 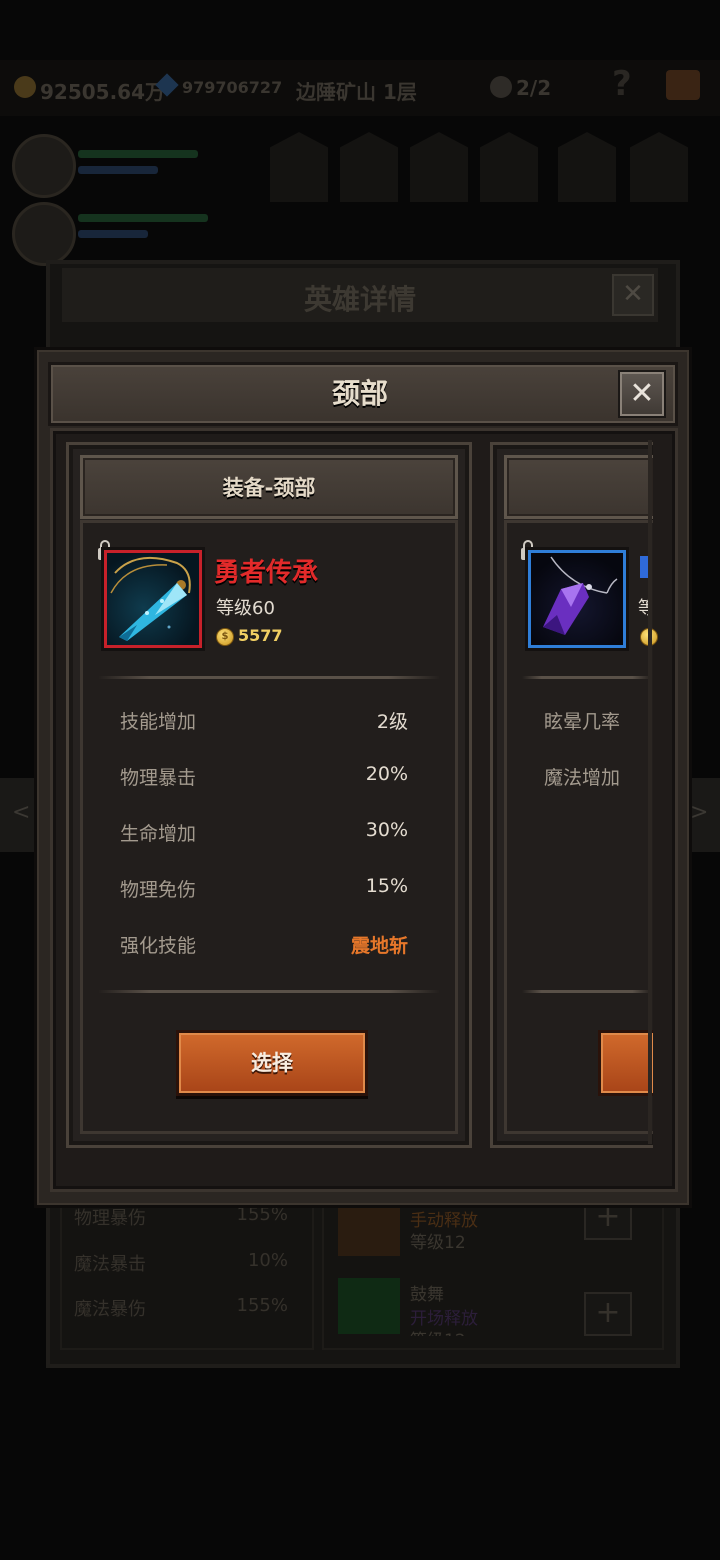 What do you see at coordinates (150, 598) in the screenshot?
I see `necklace-pendant-icon` at bounding box center [150, 598].